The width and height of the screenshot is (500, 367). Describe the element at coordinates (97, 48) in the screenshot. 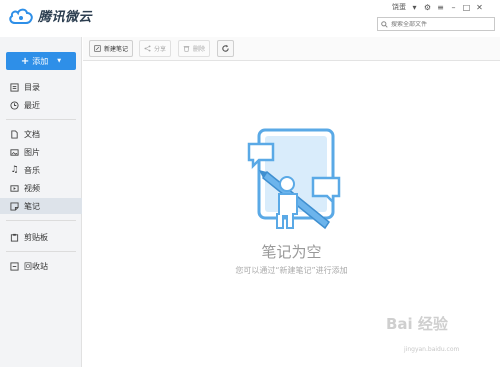

I see `new-note-icon` at that location.